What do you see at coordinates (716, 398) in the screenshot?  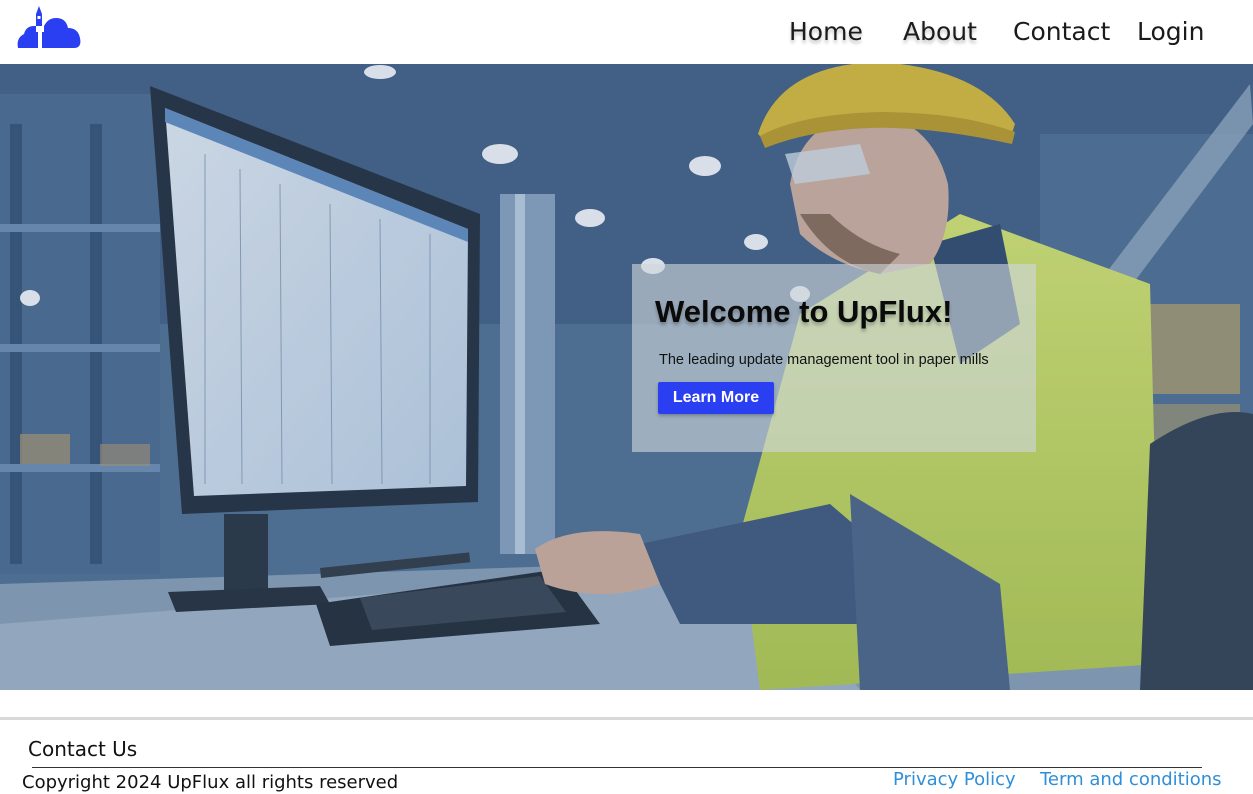 I see `learn-more-button: Learn More` at bounding box center [716, 398].